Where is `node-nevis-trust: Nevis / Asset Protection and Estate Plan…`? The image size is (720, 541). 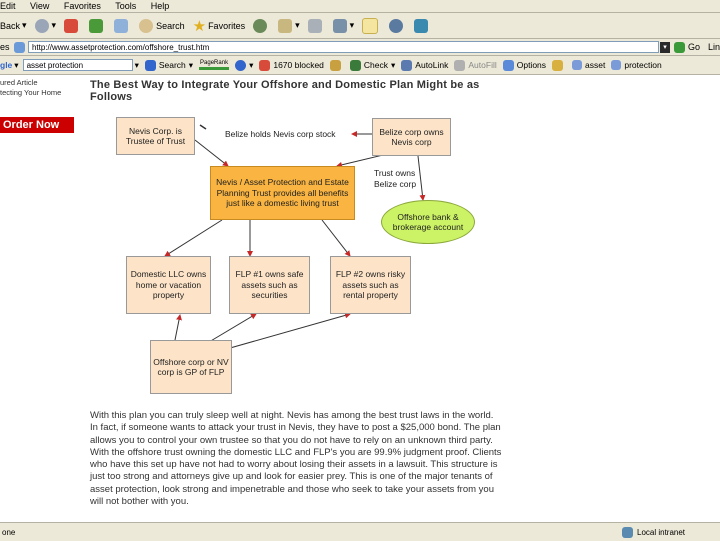
node-nevis-trust: Nevis / Asset Protection and Estate Plan… is located at coordinates (282, 193).